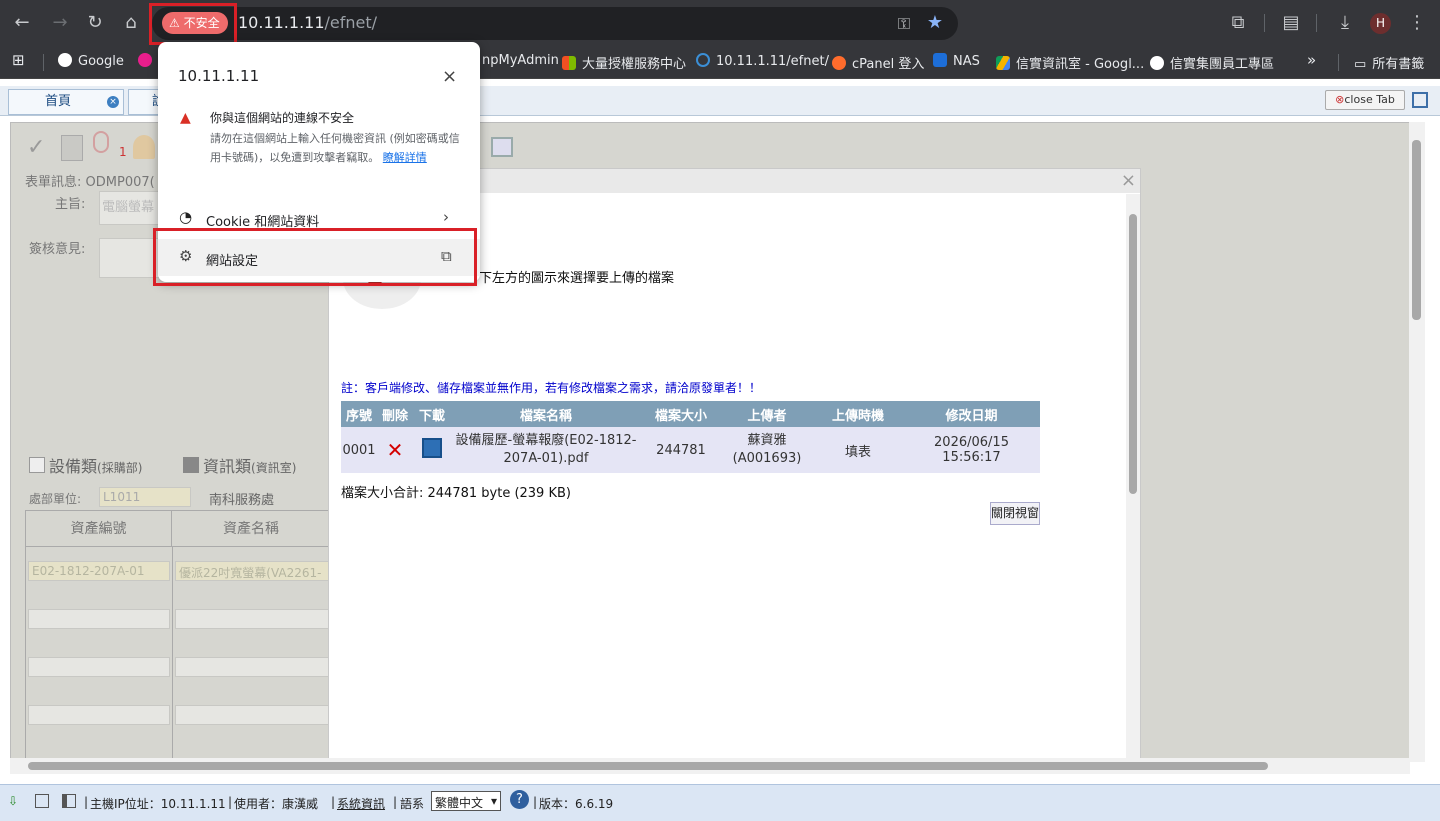  I want to click on attachment-icon, so click(101, 142).